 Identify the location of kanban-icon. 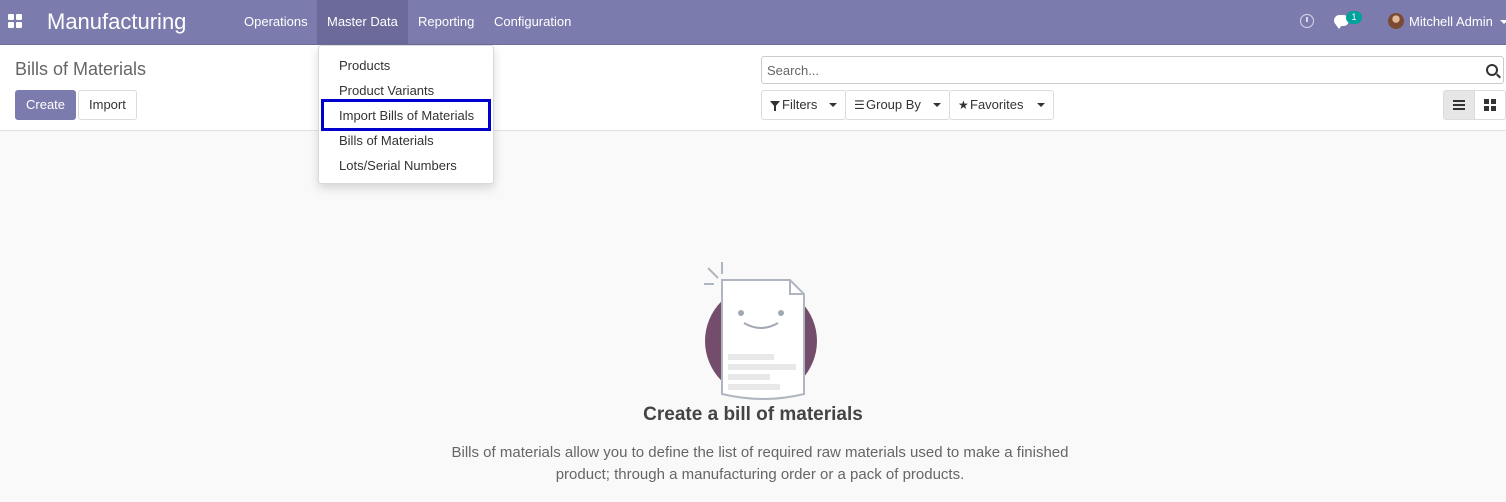
(1490, 105).